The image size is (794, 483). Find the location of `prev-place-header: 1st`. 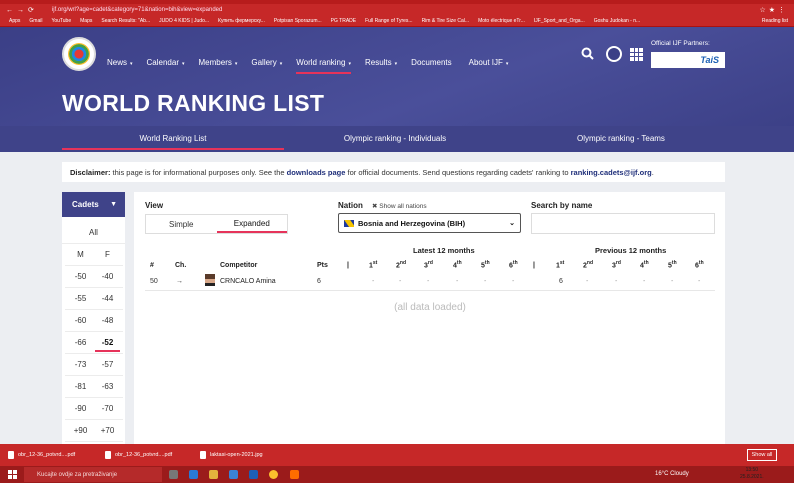

prev-place-header: 1st is located at coordinates (560, 265).